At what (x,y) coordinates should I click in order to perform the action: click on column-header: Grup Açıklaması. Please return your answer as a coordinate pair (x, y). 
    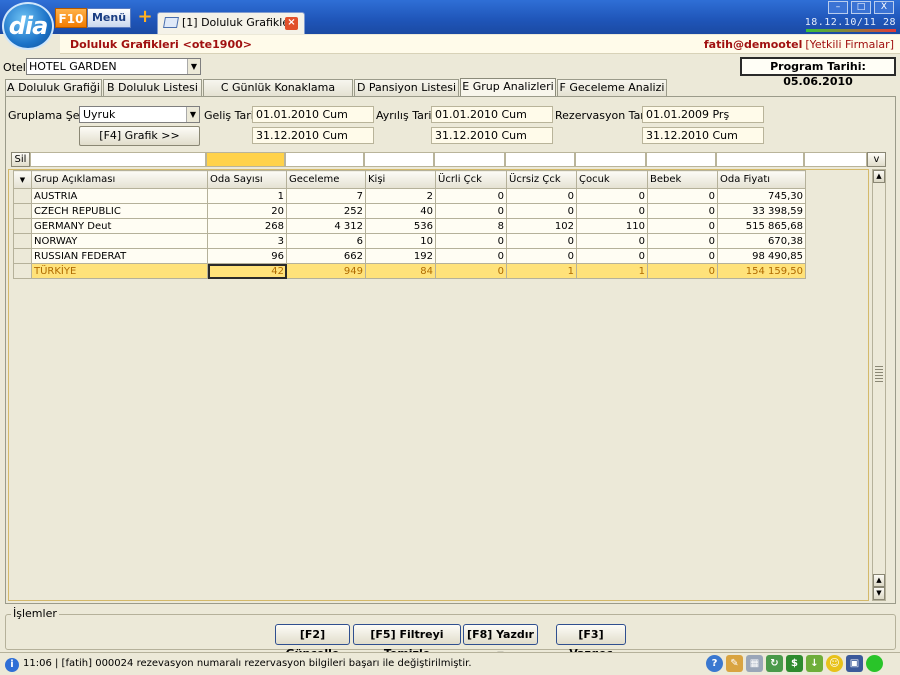
    Looking at the image, I should click on (119, 179).